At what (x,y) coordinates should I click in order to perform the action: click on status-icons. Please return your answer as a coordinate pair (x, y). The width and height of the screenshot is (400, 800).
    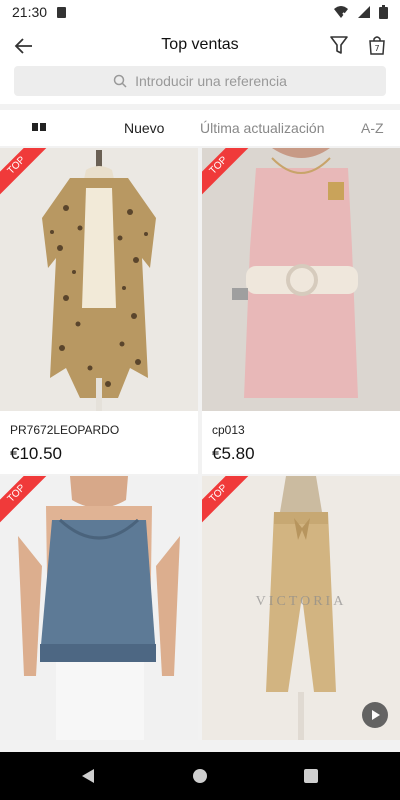
    Looking at the image, I should click on (360, 12).